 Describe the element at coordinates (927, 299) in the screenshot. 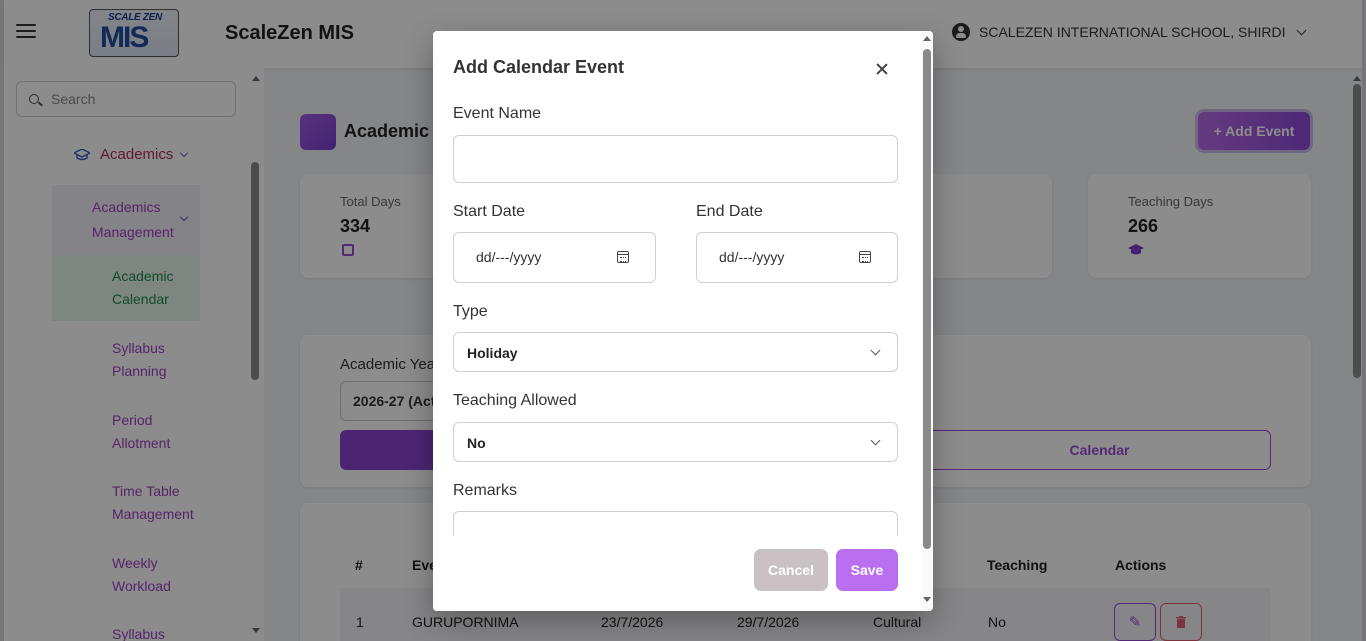

I see `scrollbar-thumb` at that location.